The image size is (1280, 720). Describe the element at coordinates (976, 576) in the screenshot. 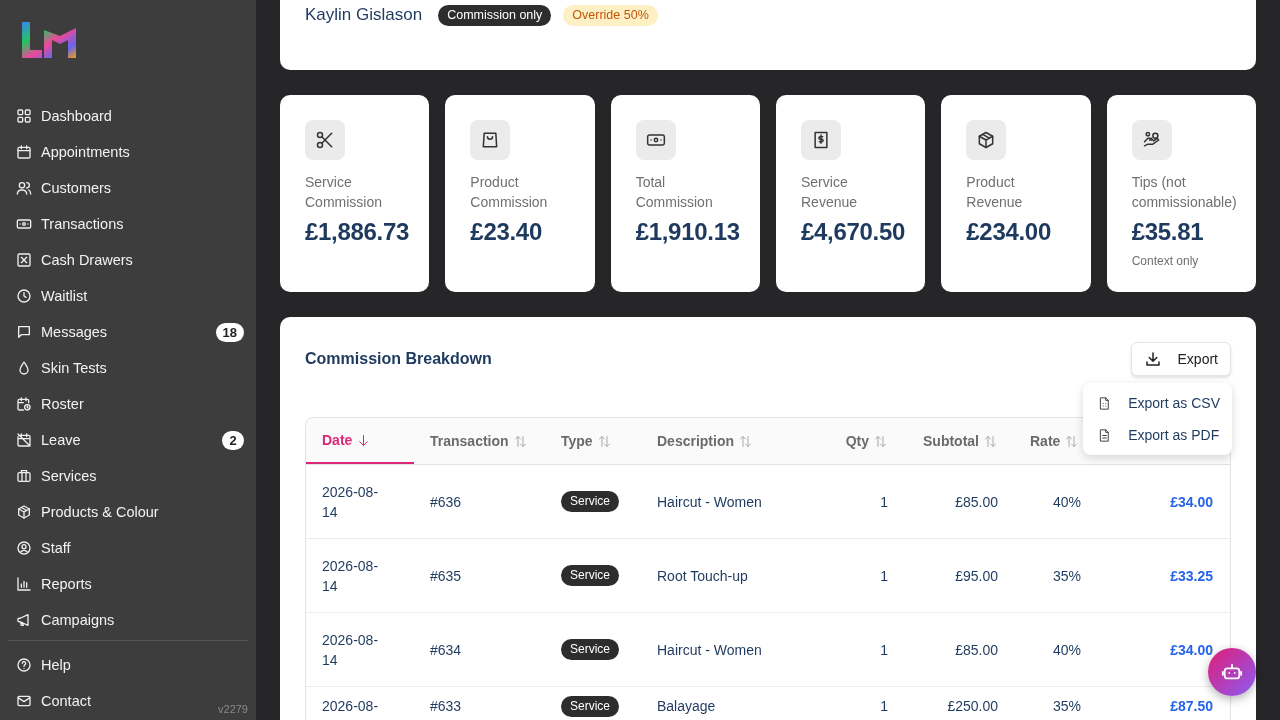

I see `table-cell-text: £95.00` at that location.